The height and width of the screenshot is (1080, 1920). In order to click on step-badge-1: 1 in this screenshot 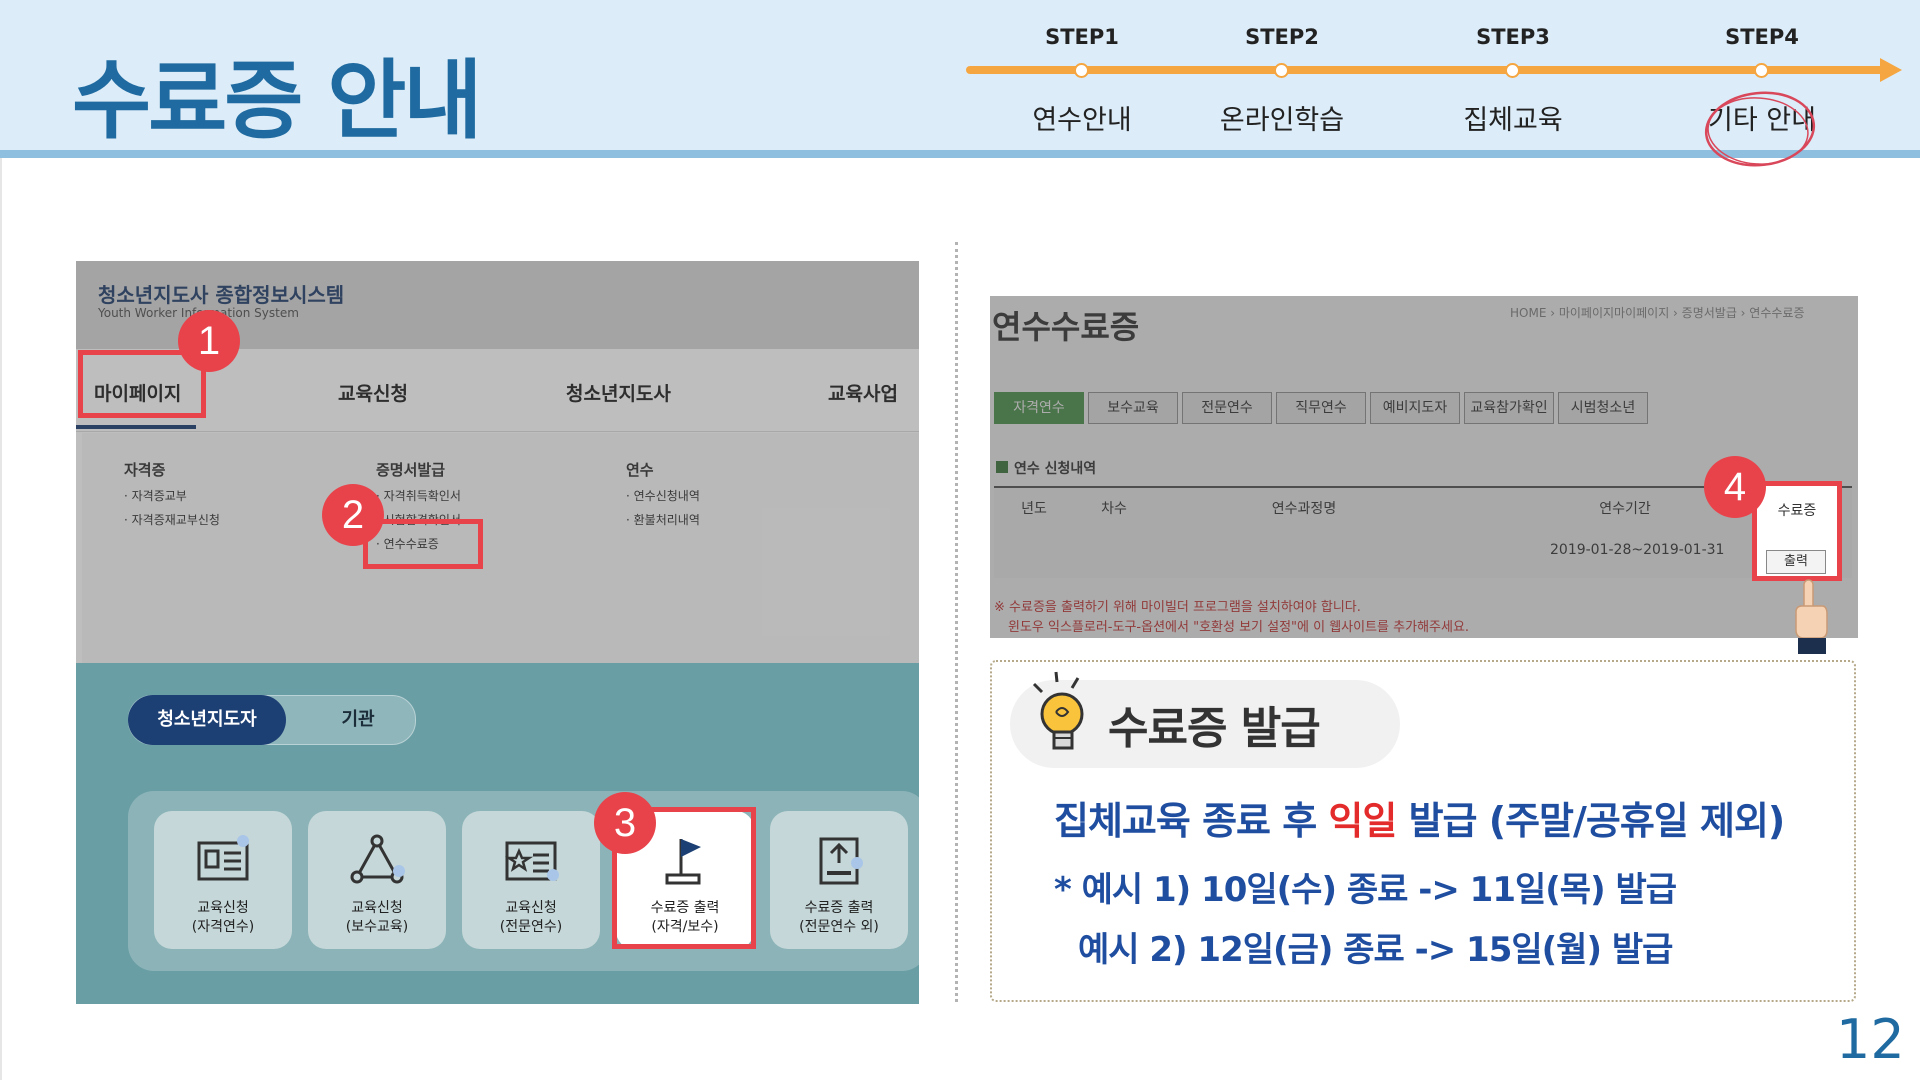, I will do `click(209, 341)`.